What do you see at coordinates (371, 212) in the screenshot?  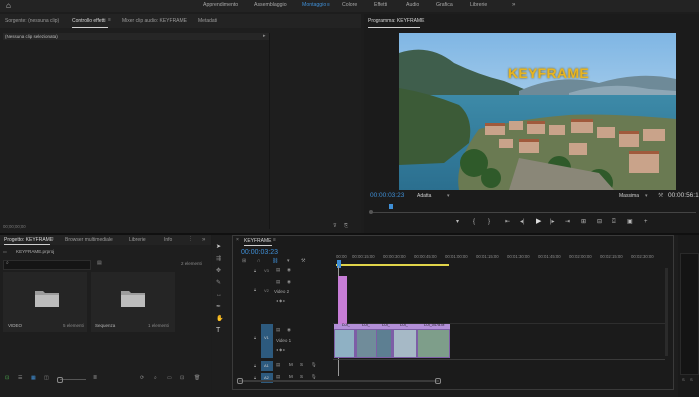 I see `zoom-handle` at bounding box center [371, 212].